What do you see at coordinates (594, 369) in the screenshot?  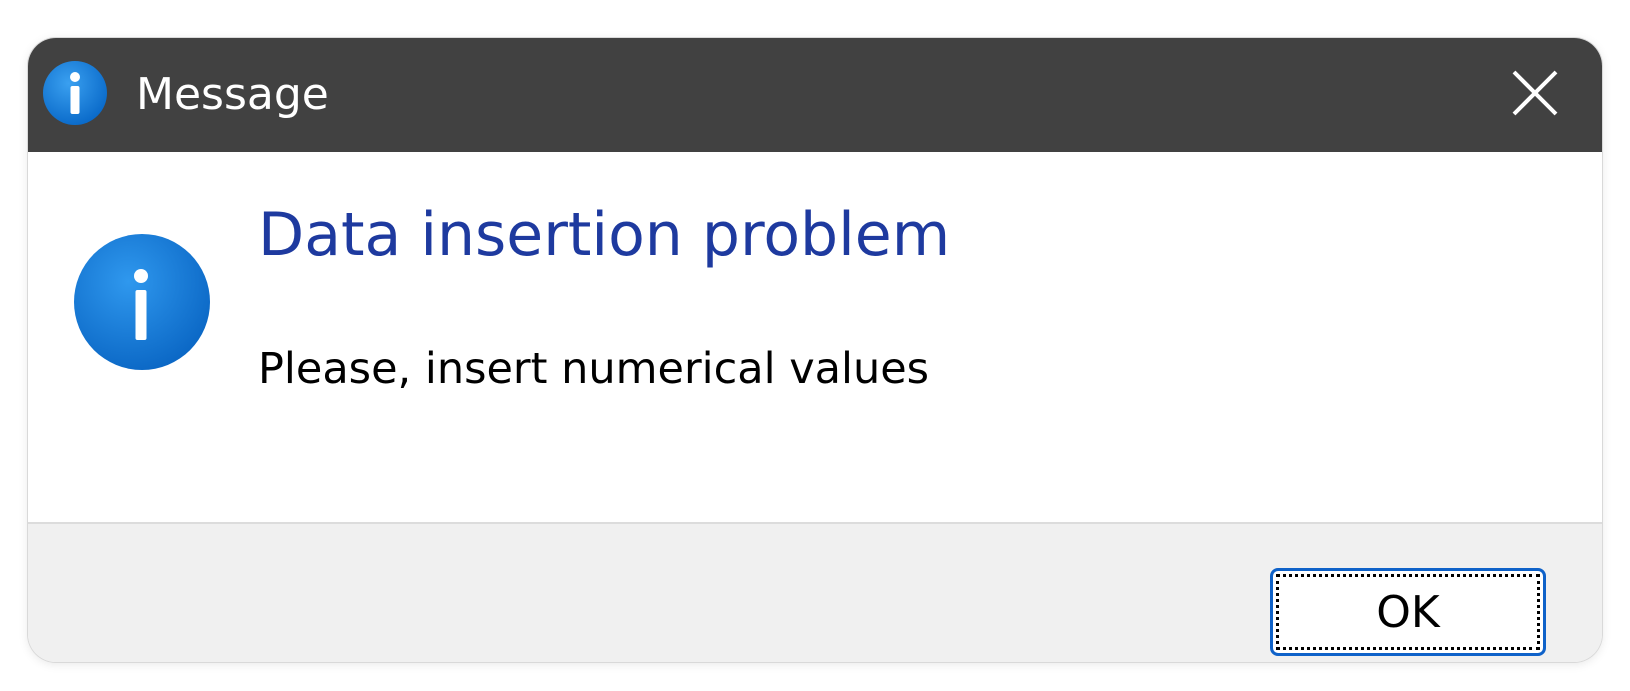 I see `dialog-message: Please, insert numerical values` at bounding box center [594, 369].